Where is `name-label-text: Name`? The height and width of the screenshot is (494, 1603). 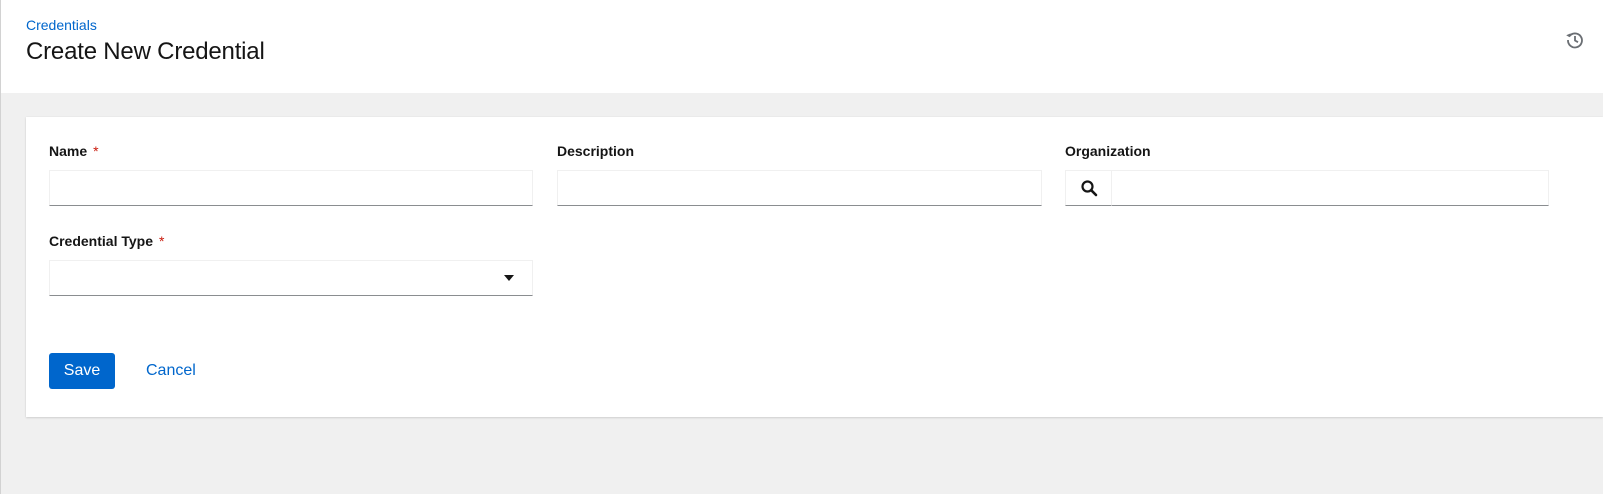 name-label-text: Name is located at coordinates (68, 151).